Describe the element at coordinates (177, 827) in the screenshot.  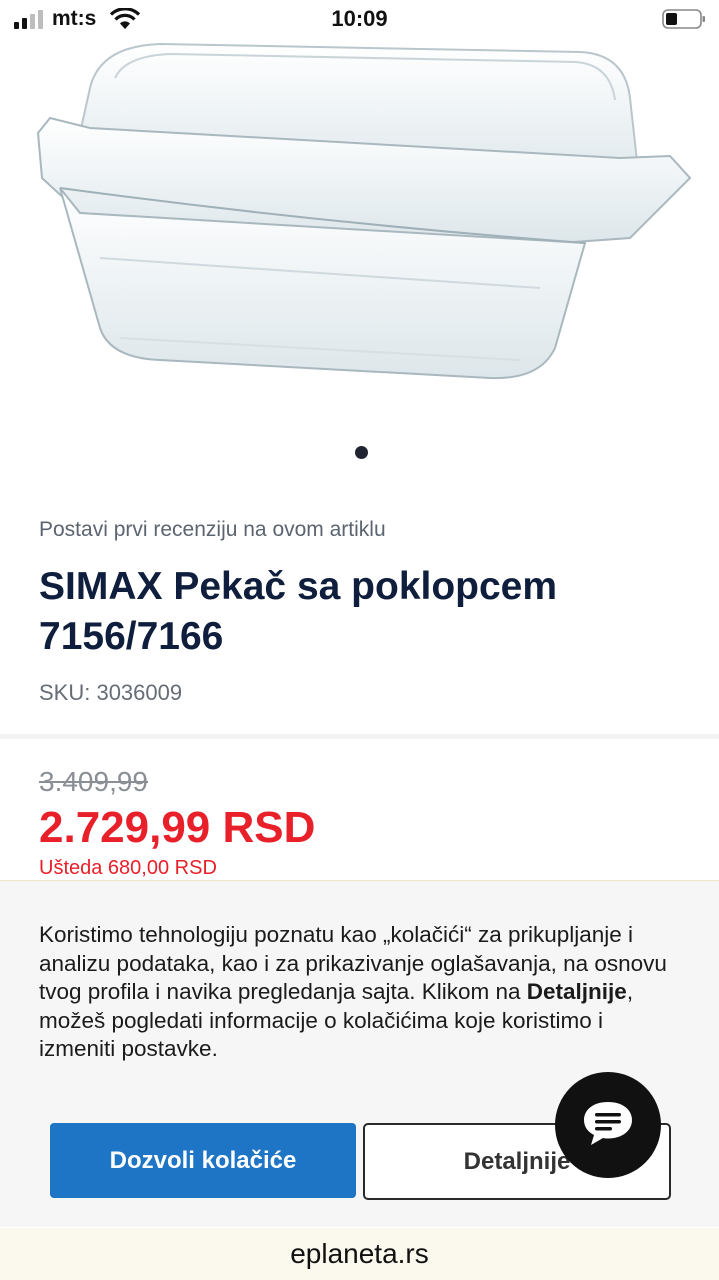
I see `current-price: 2.729,99 RSD` at that location.